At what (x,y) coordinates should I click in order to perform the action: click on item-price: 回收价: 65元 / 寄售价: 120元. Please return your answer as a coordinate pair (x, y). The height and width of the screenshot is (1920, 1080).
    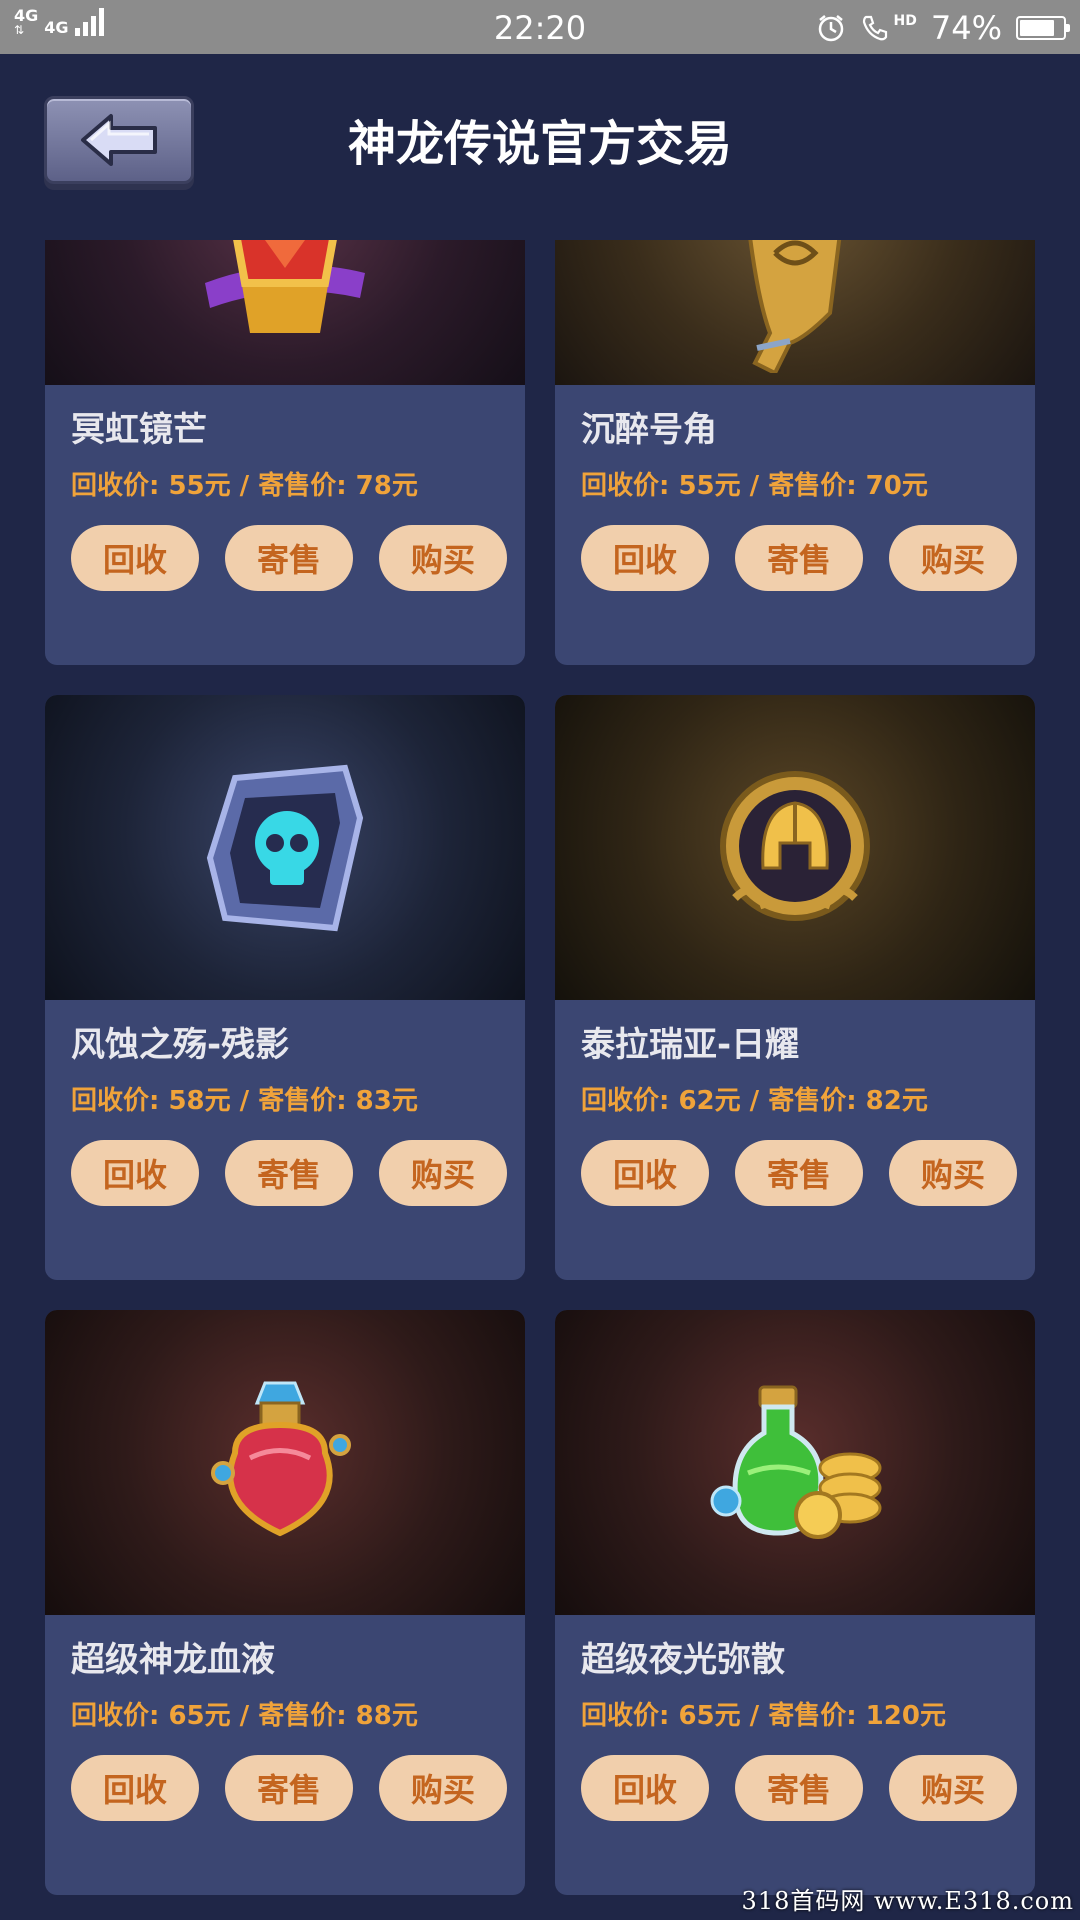
    Looking at the image, I should click on (763, 1716).